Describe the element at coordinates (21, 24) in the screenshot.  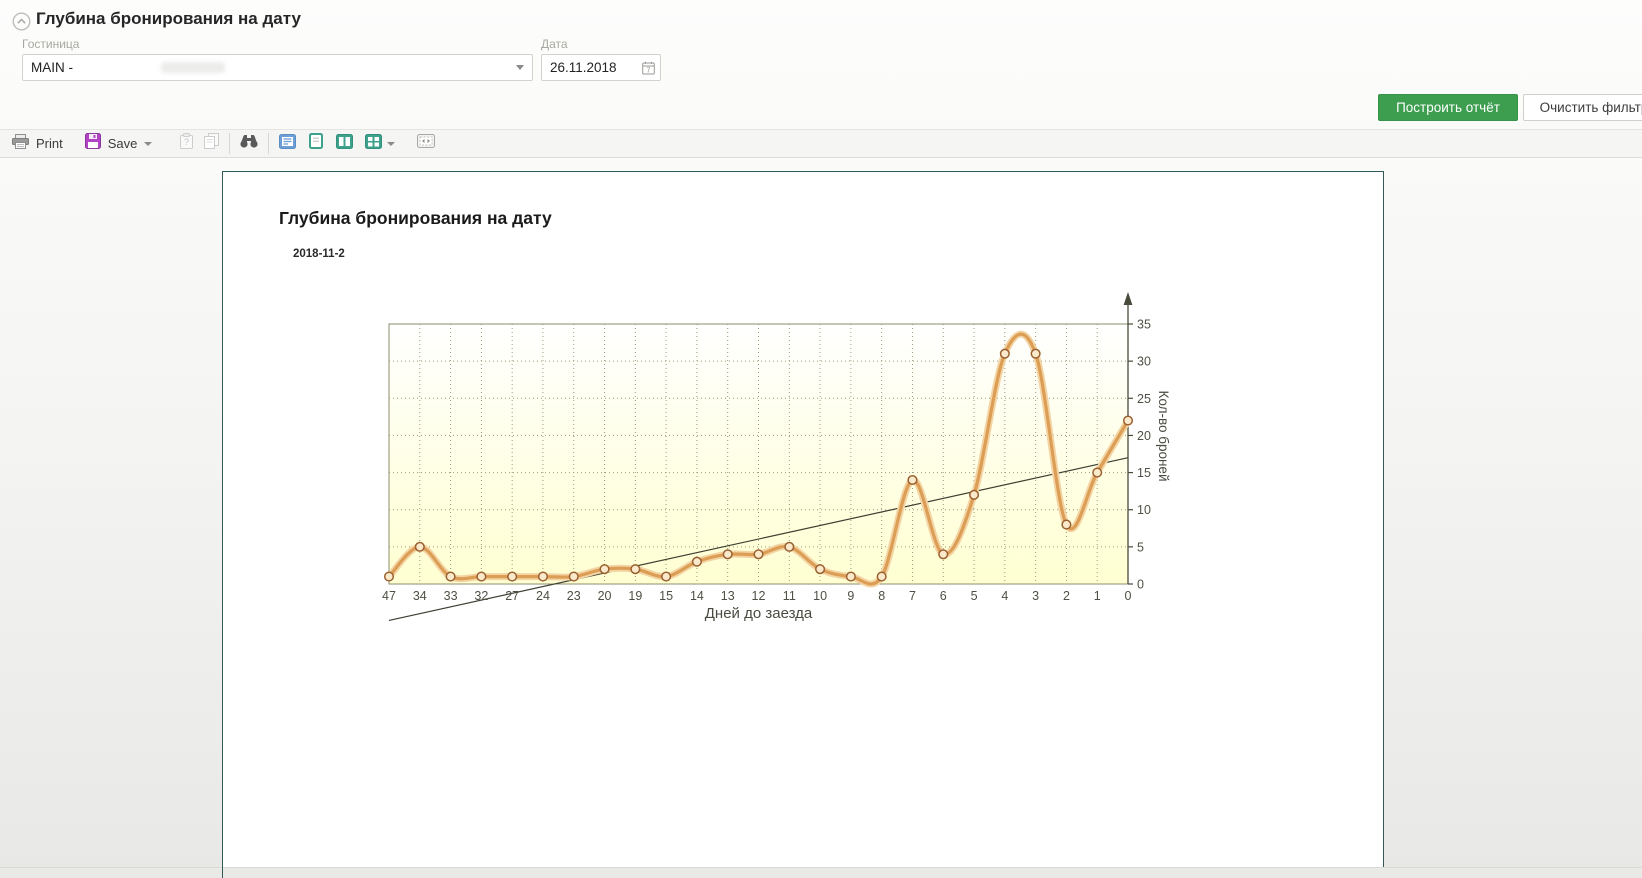
I see `collapse-panel-icon` at that location.